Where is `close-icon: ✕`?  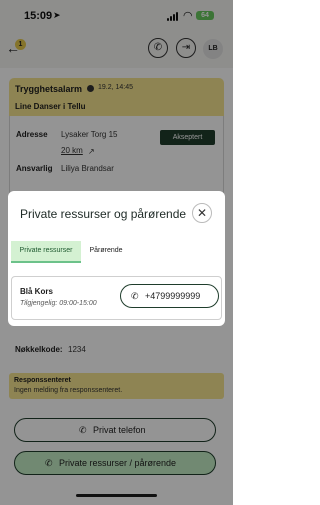 close-icon: ✕ is located at coordinates (202, 213).